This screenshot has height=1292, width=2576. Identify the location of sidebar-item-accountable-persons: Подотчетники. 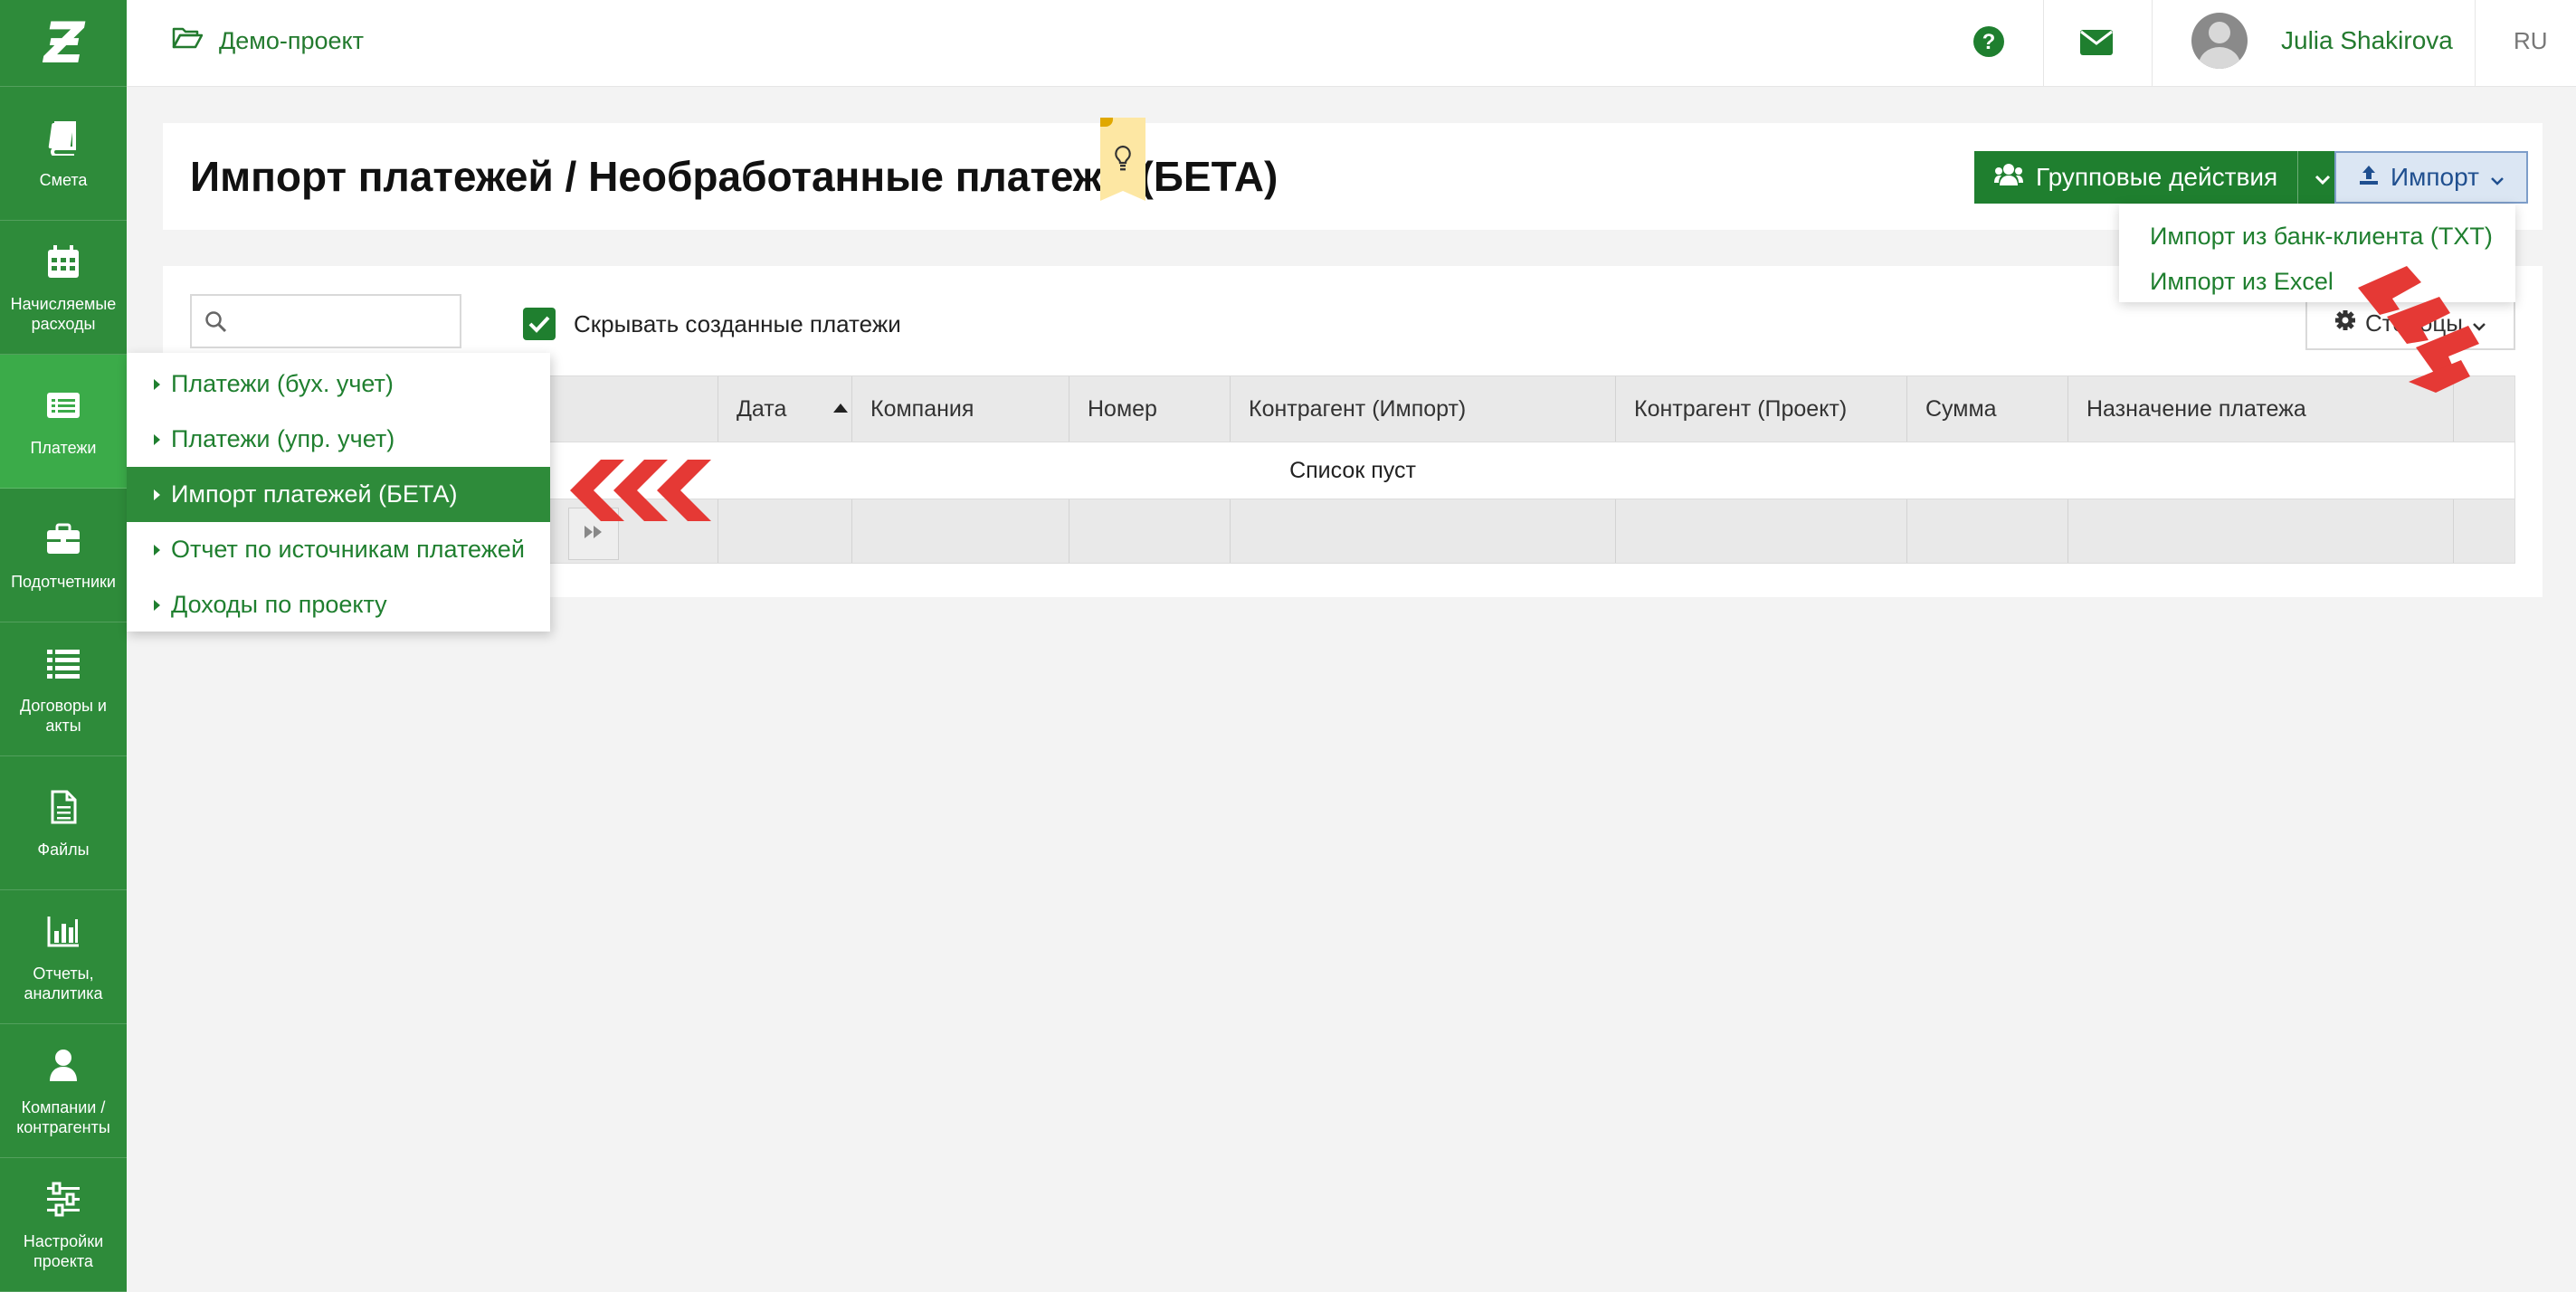
(63, 555).